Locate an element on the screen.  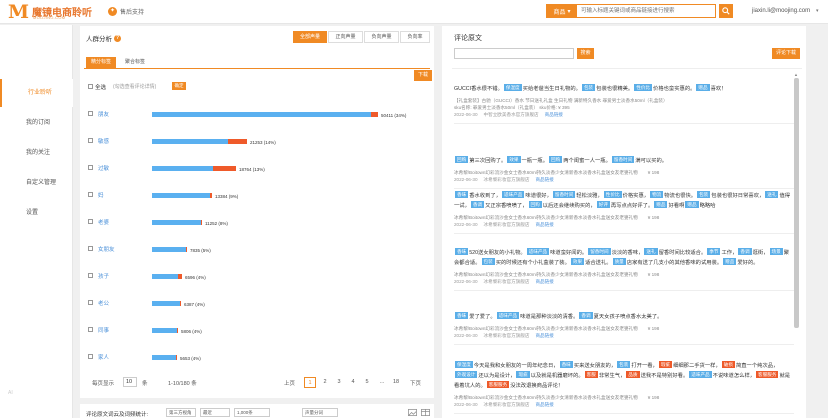
user-account: jiaxin.li@moojing.com is located at coordinates (781, 11).